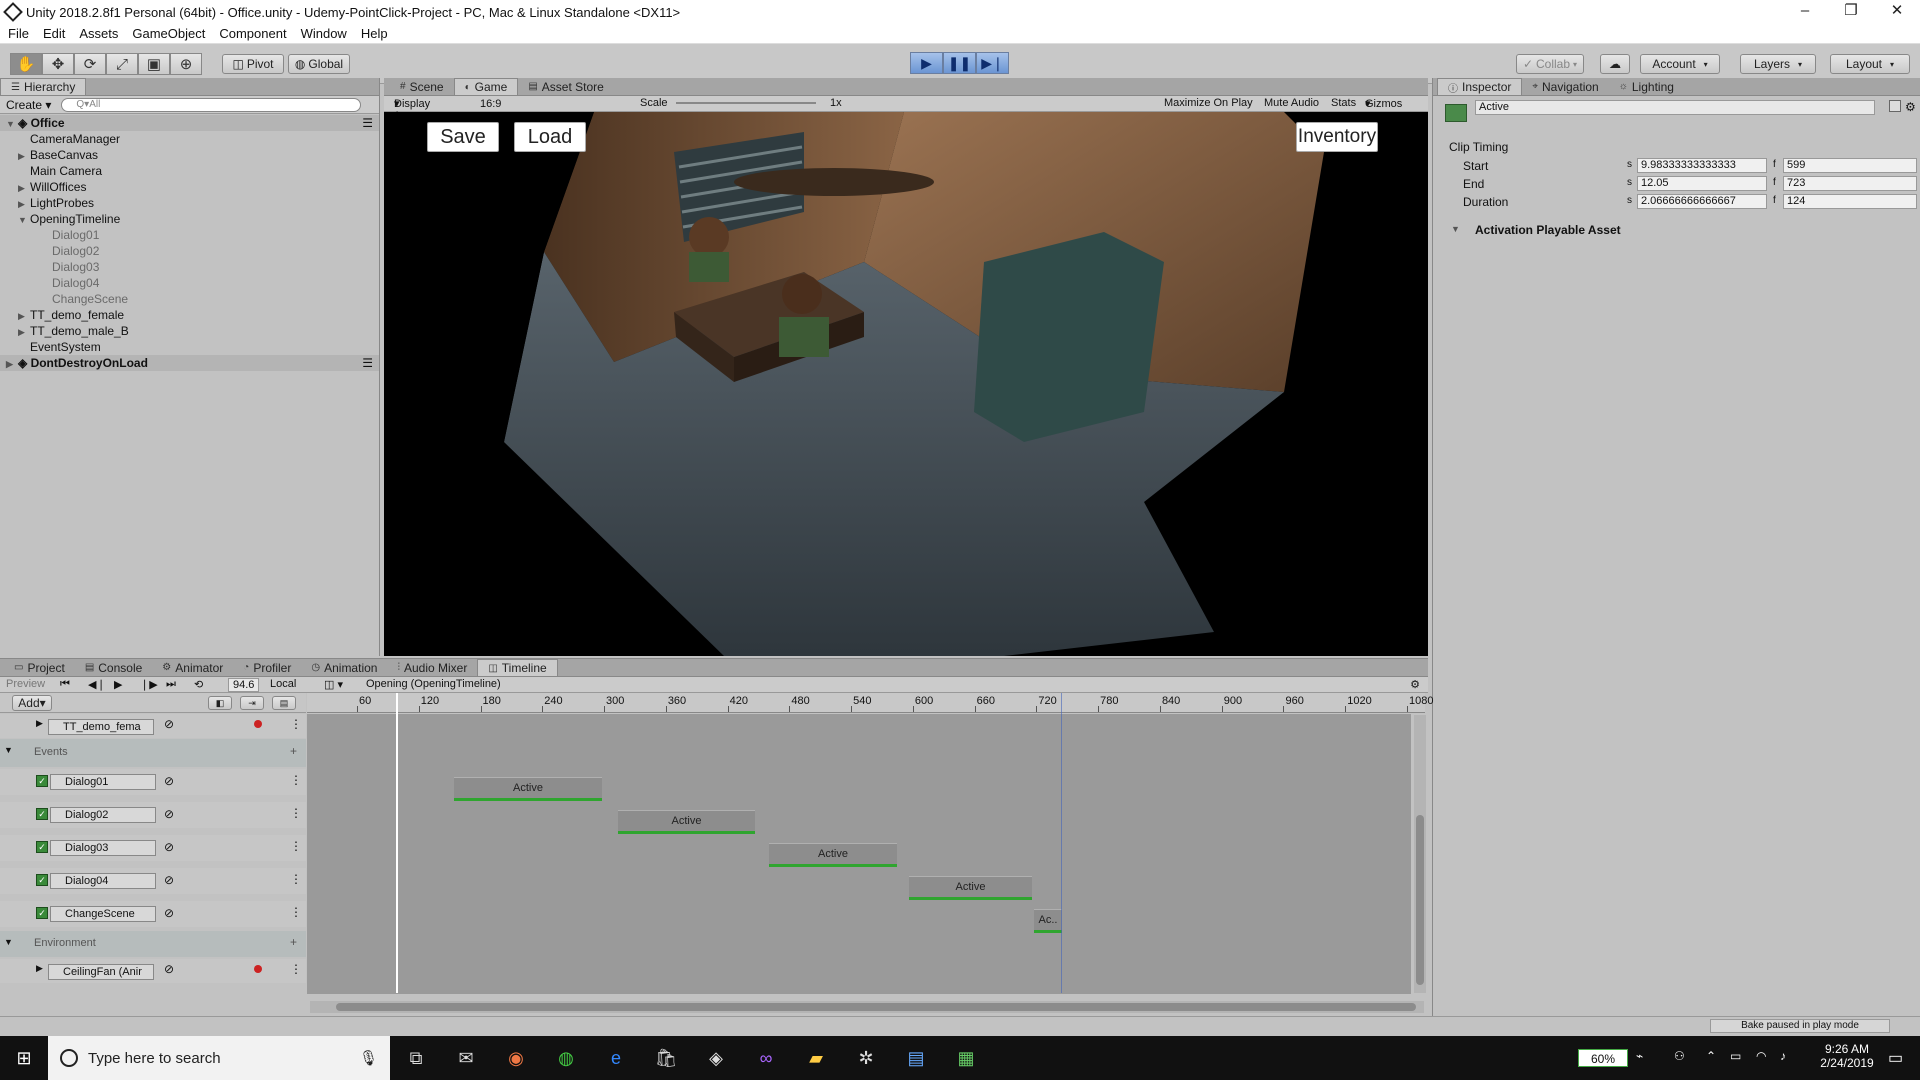 This screenshot has height=1080, width=1920. What do you see at coordinates (1870, 64) in the screenshot?
I see `layout-dropdown: Layout ▾` at bounding box center [1870, 64].